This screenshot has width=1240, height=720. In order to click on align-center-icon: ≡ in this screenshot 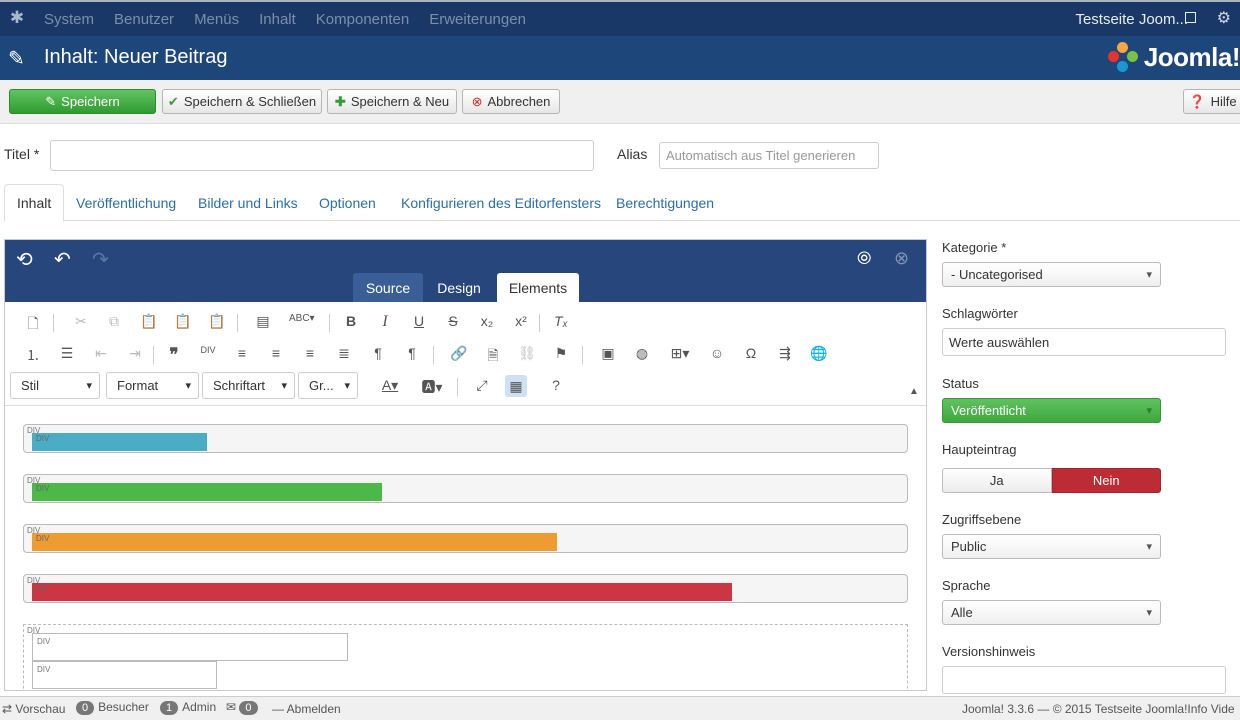, I will do `click(276, 353)`.